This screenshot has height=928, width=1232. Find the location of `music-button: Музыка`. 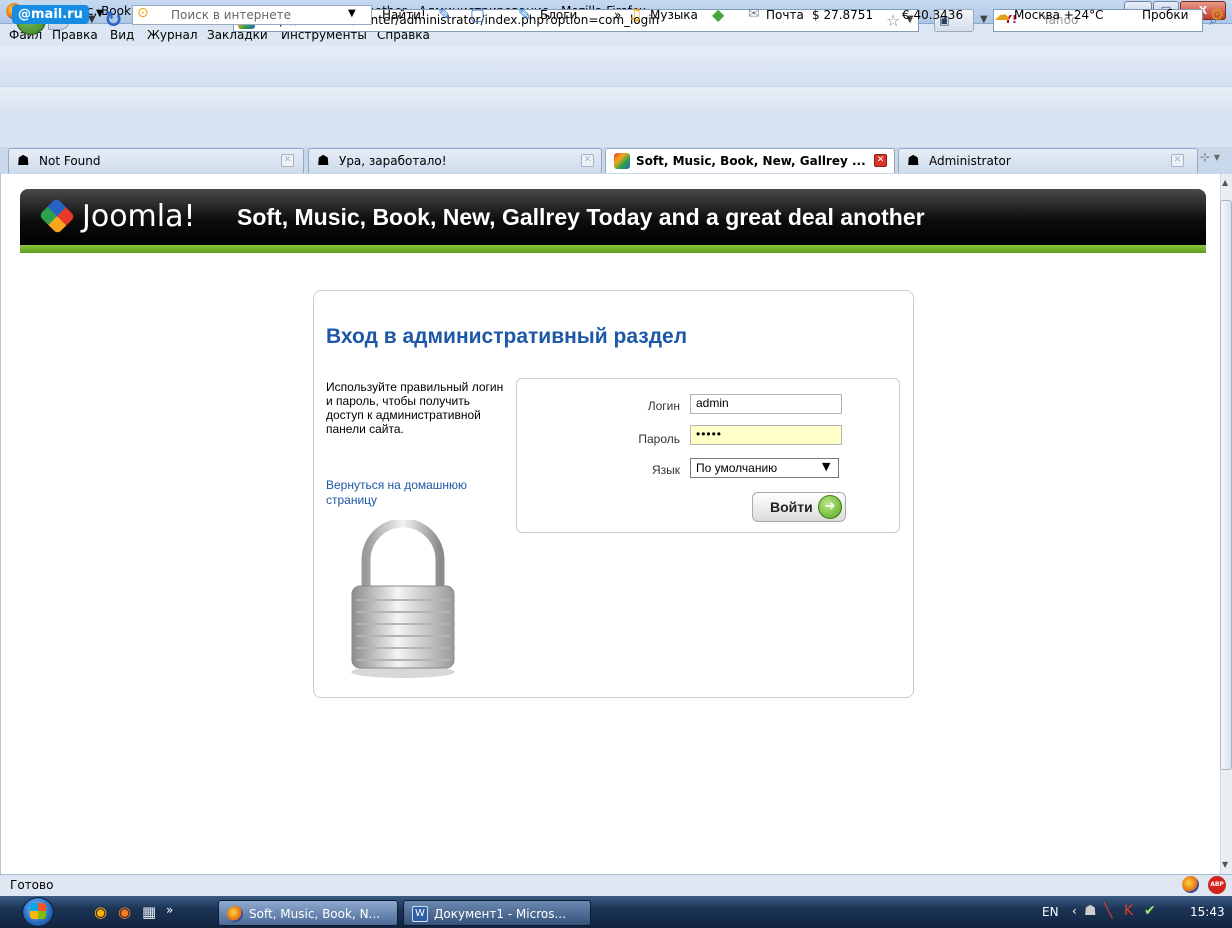

music-button: Музыка is located at coordinates (674, 15).